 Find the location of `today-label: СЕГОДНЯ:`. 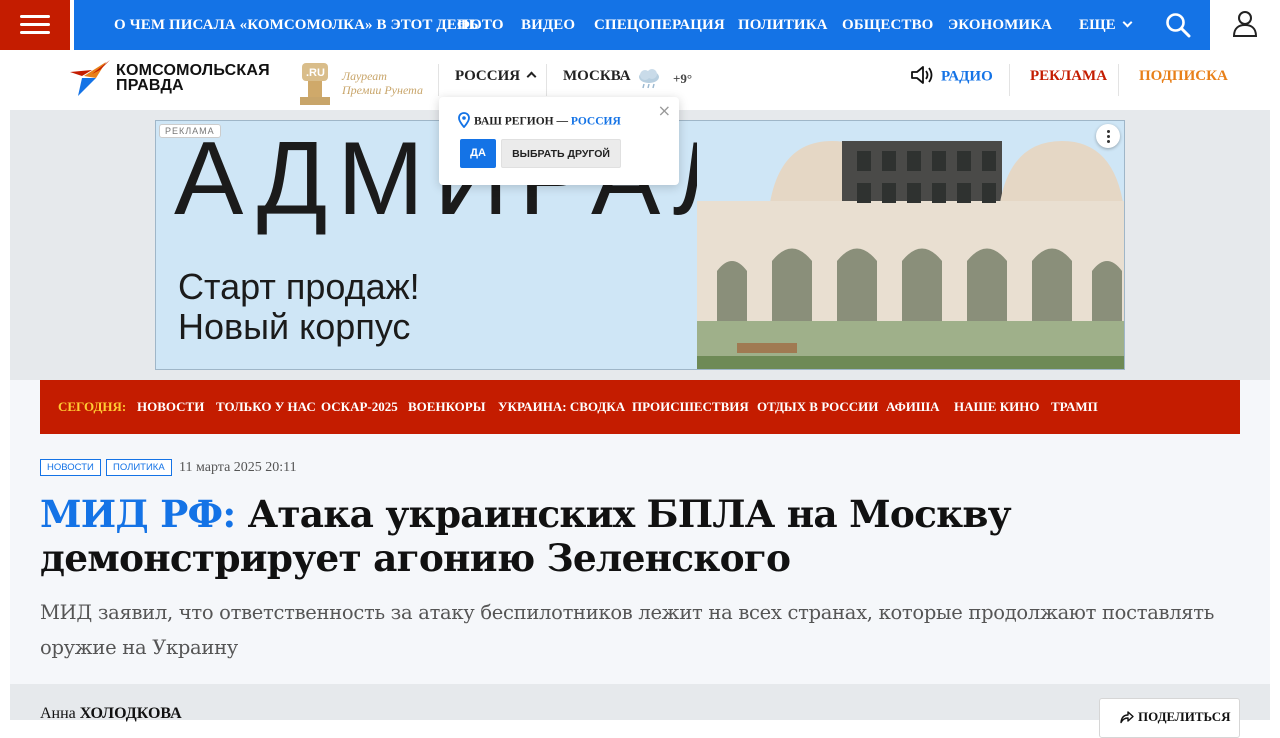

today-label: СЕГОДНЯ: is located at coordinates (92, 406).